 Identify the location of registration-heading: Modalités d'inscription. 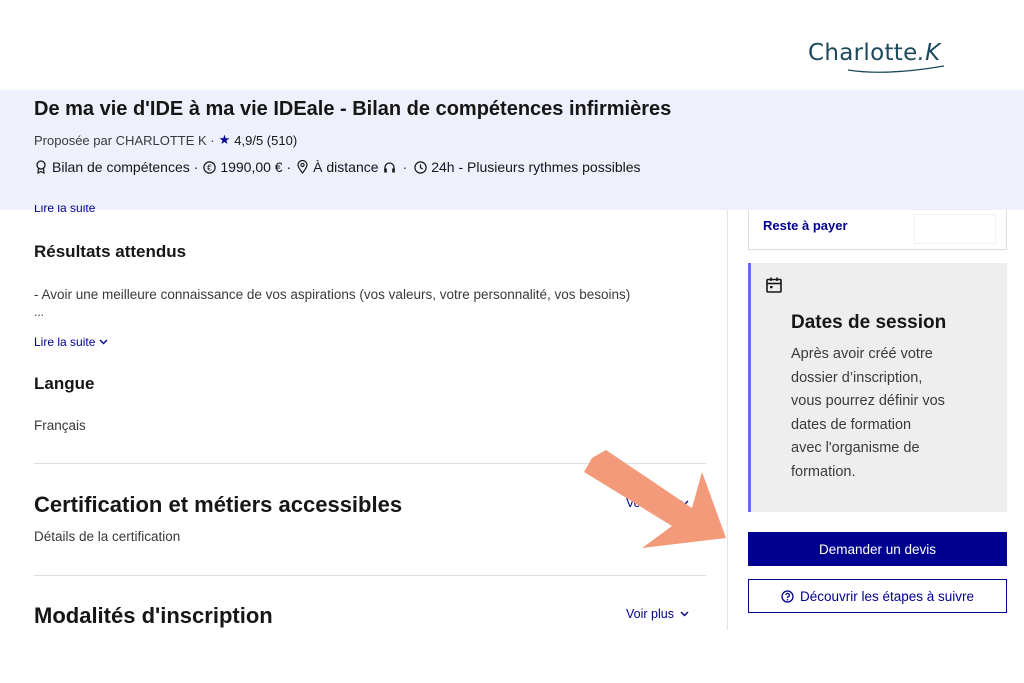
(153, 615).